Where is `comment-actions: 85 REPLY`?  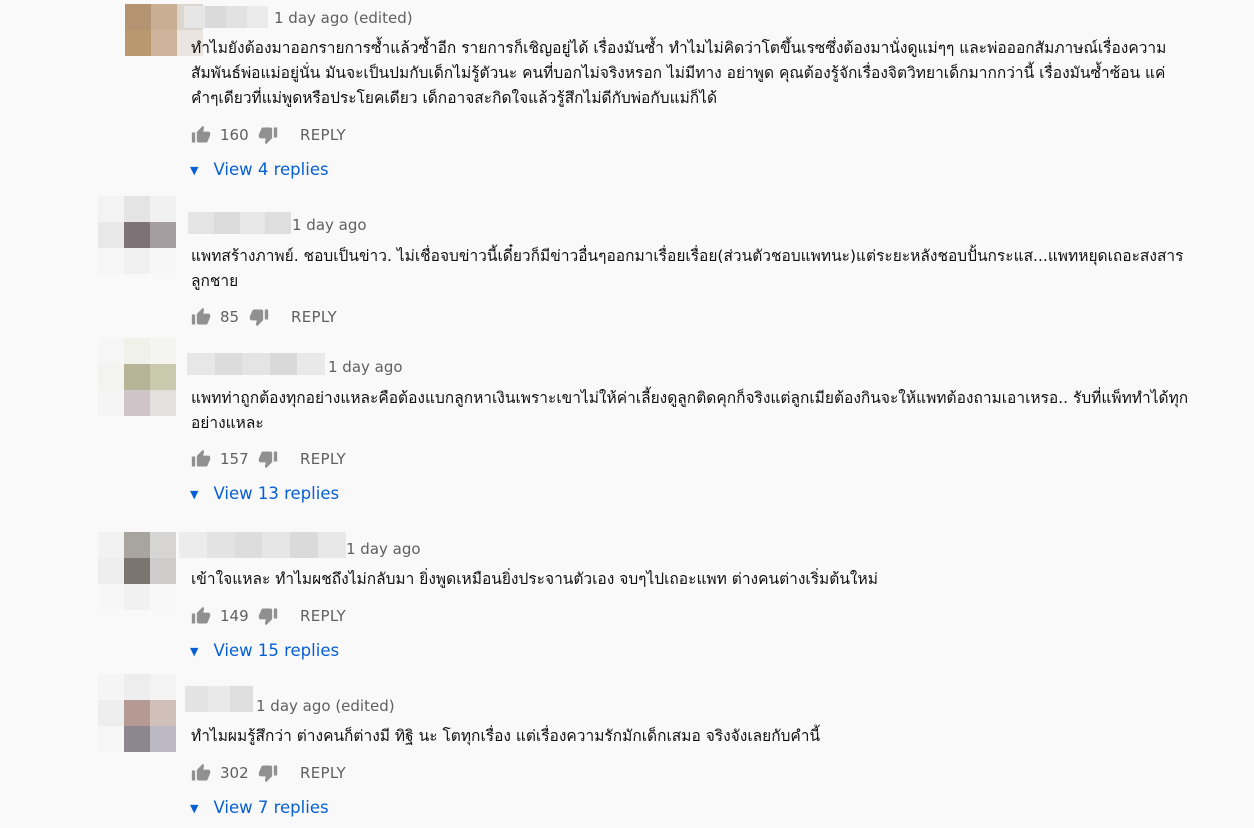
comment-actions: 85 REPLY is located at coordinates (264, 317).